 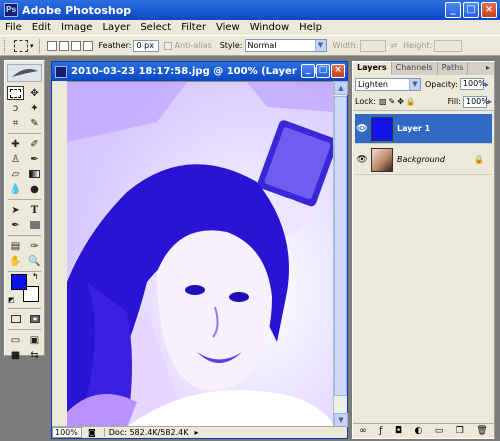 What do you see at coordinates (372, 68) in the screenshot?
I see `tab-layers: Layers` at bounding box center [372, 68].